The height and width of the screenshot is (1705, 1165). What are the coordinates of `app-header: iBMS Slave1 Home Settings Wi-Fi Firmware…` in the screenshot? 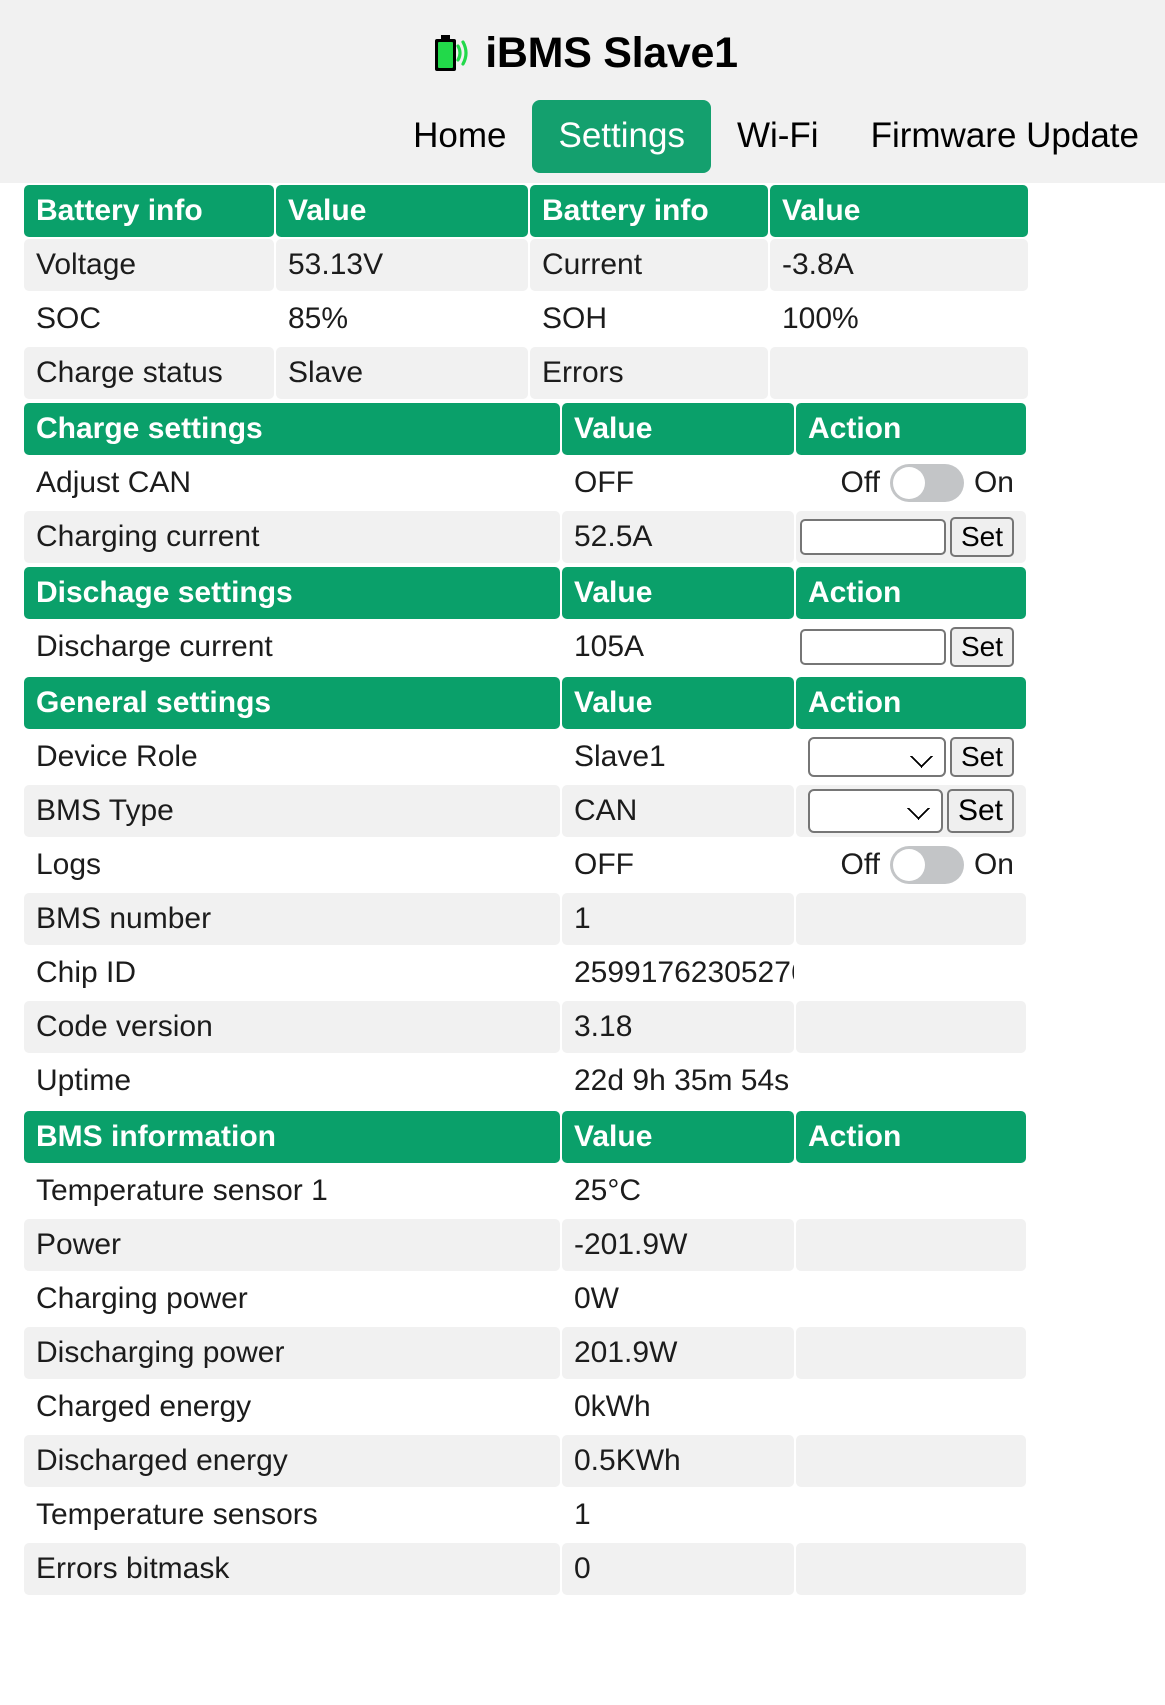 It's located at (582, 91).